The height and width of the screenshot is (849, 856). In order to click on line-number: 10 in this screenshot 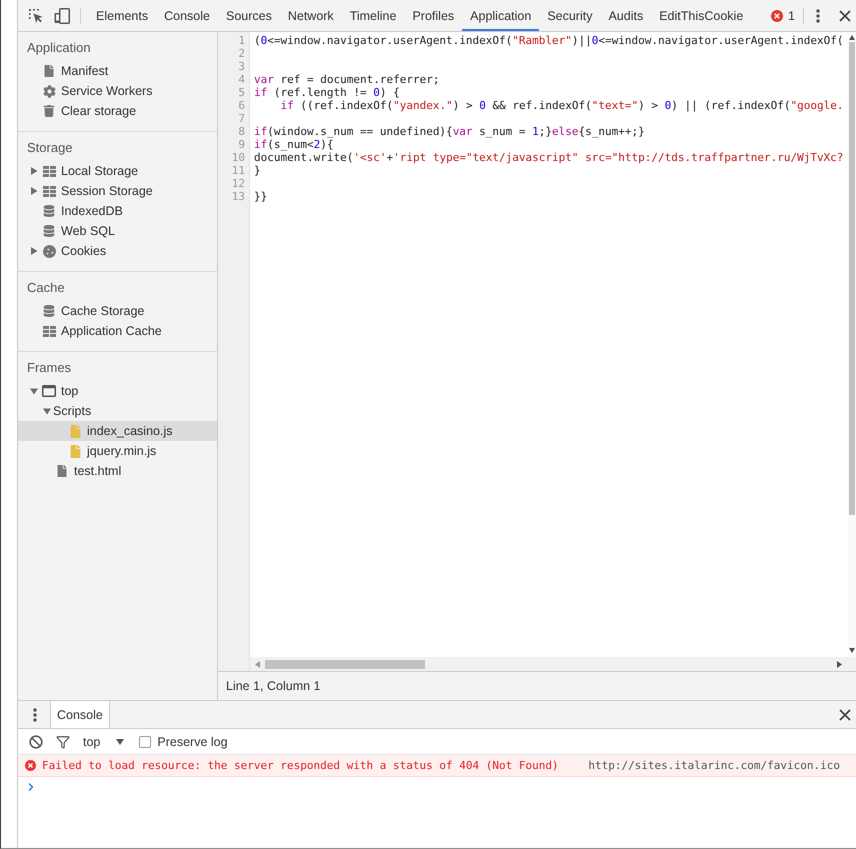, I will do `click(238, 157)`.